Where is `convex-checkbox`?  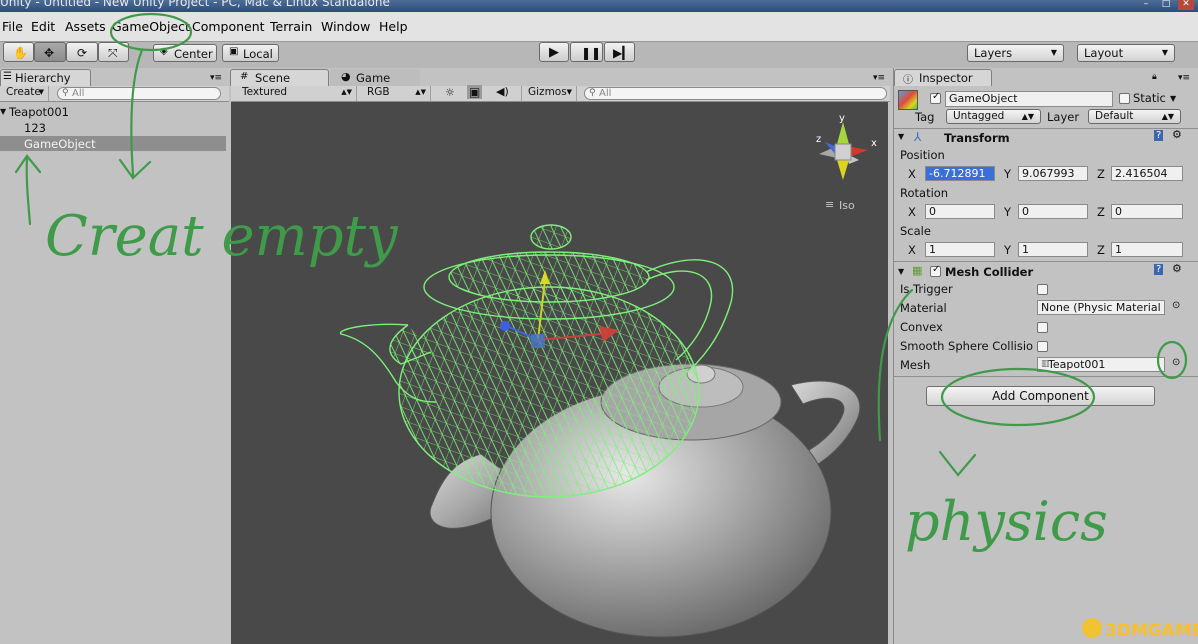 convex-checkbox is located at coordinates (1042, 327).